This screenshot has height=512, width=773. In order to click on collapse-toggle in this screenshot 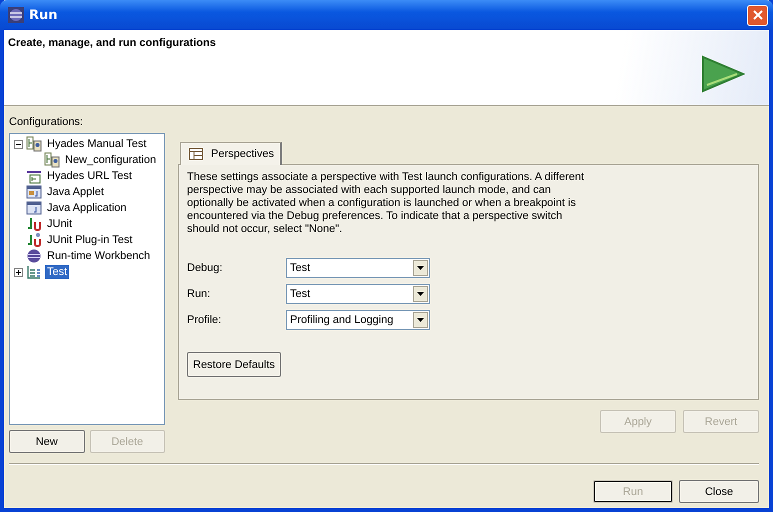, I will do `click(18, 144)`.